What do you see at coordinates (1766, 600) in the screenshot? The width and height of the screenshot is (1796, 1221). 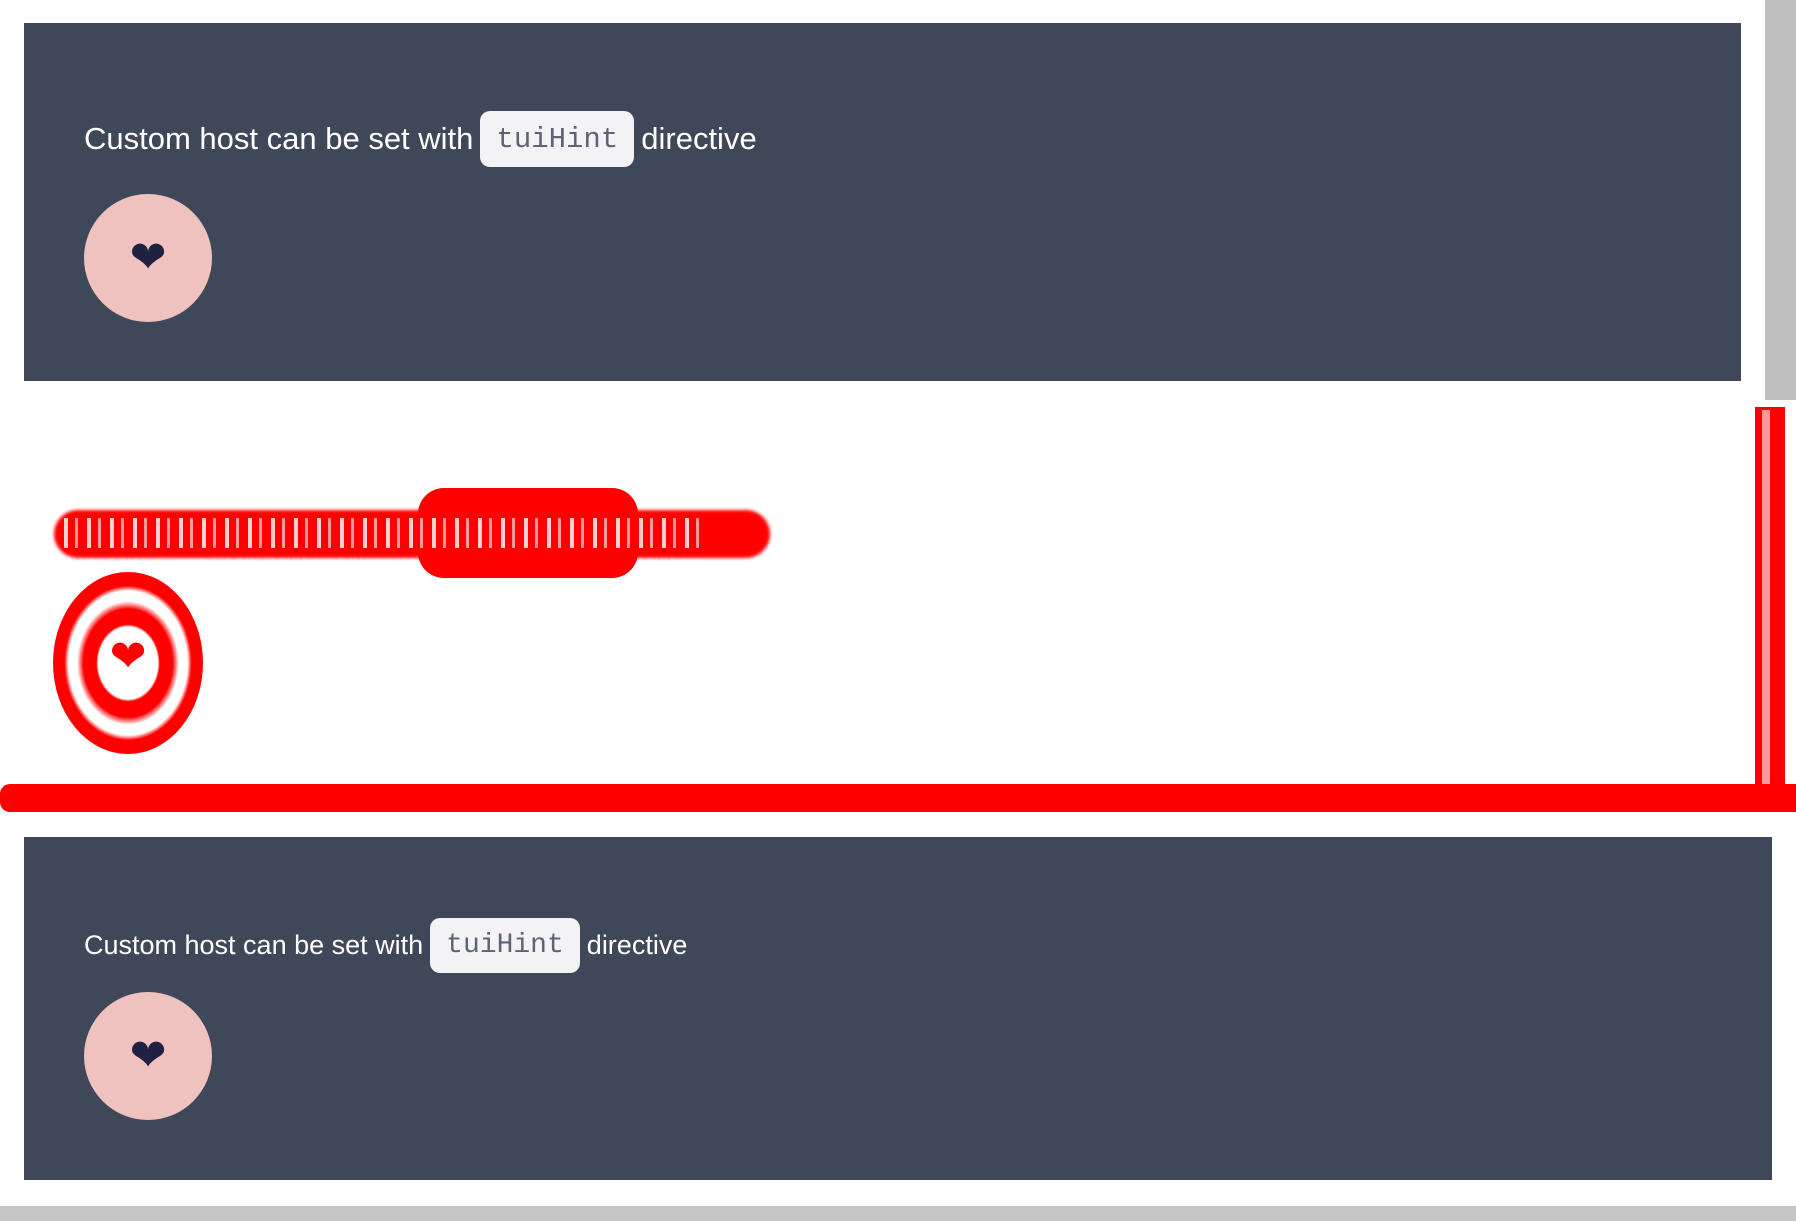 I see `diff-highlight-inner` at bounding box center [1766, 600].